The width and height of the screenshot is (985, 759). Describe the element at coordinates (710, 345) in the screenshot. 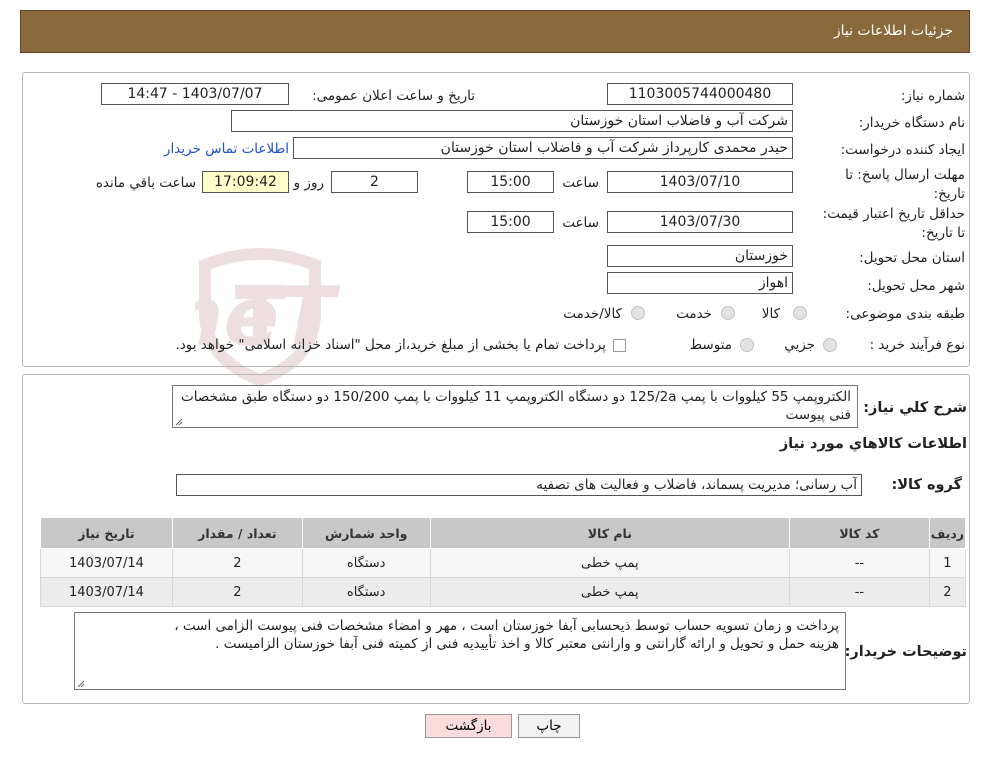

I see `process-medium-label: متوسط` at that location.